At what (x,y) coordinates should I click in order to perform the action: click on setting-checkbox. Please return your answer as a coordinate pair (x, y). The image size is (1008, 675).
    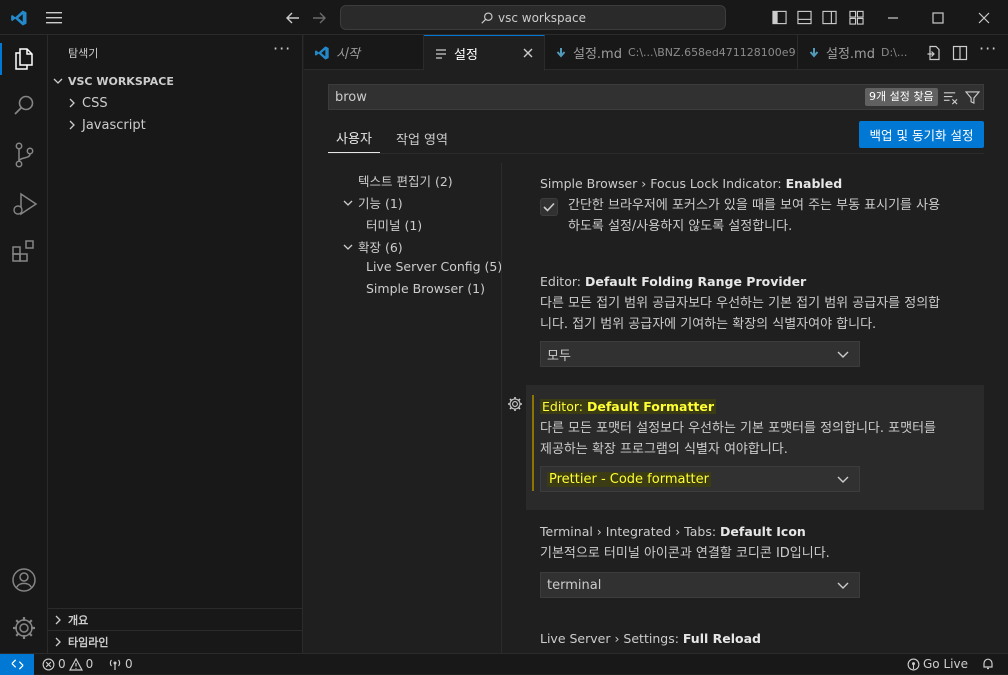
    Looking at the image, I should click on (549, 207).